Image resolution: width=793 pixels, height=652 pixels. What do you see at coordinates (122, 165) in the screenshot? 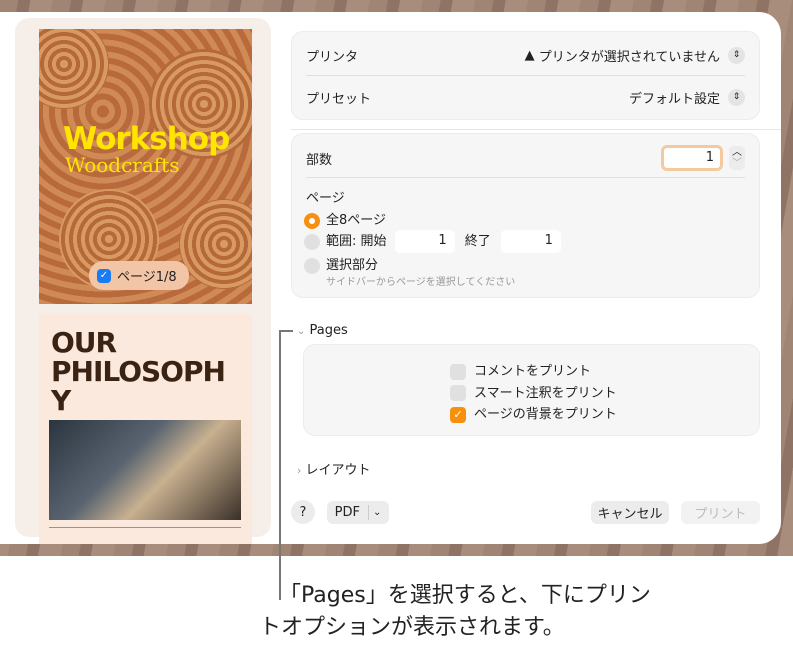
I see `page1-subtitle: Woodcrafts` at bounding box center [122, 165].